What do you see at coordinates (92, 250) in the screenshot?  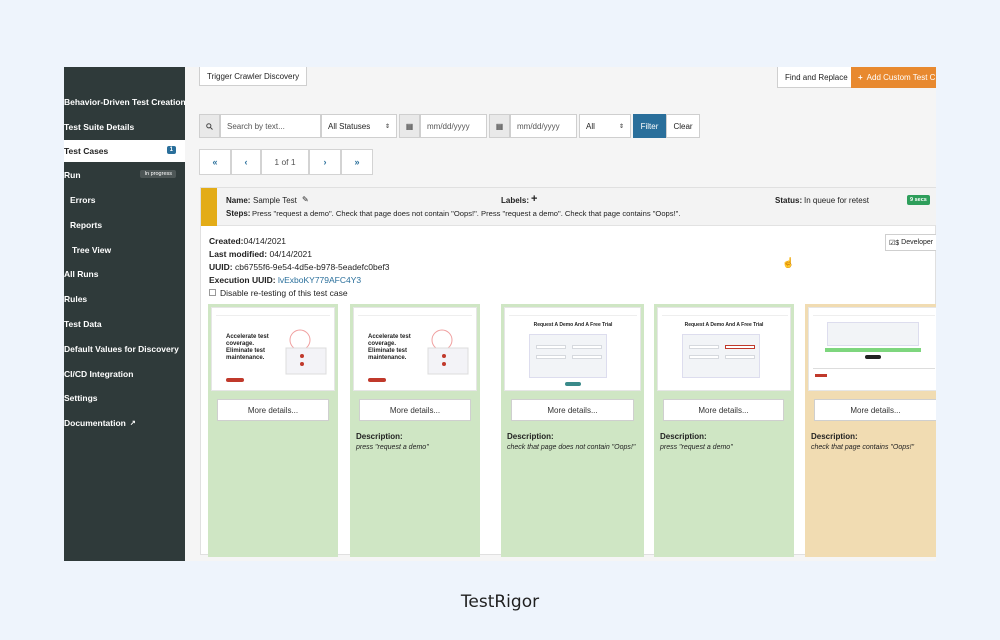 I see `sidebar-item-label: Tree View` at bounding box center [92, 250].